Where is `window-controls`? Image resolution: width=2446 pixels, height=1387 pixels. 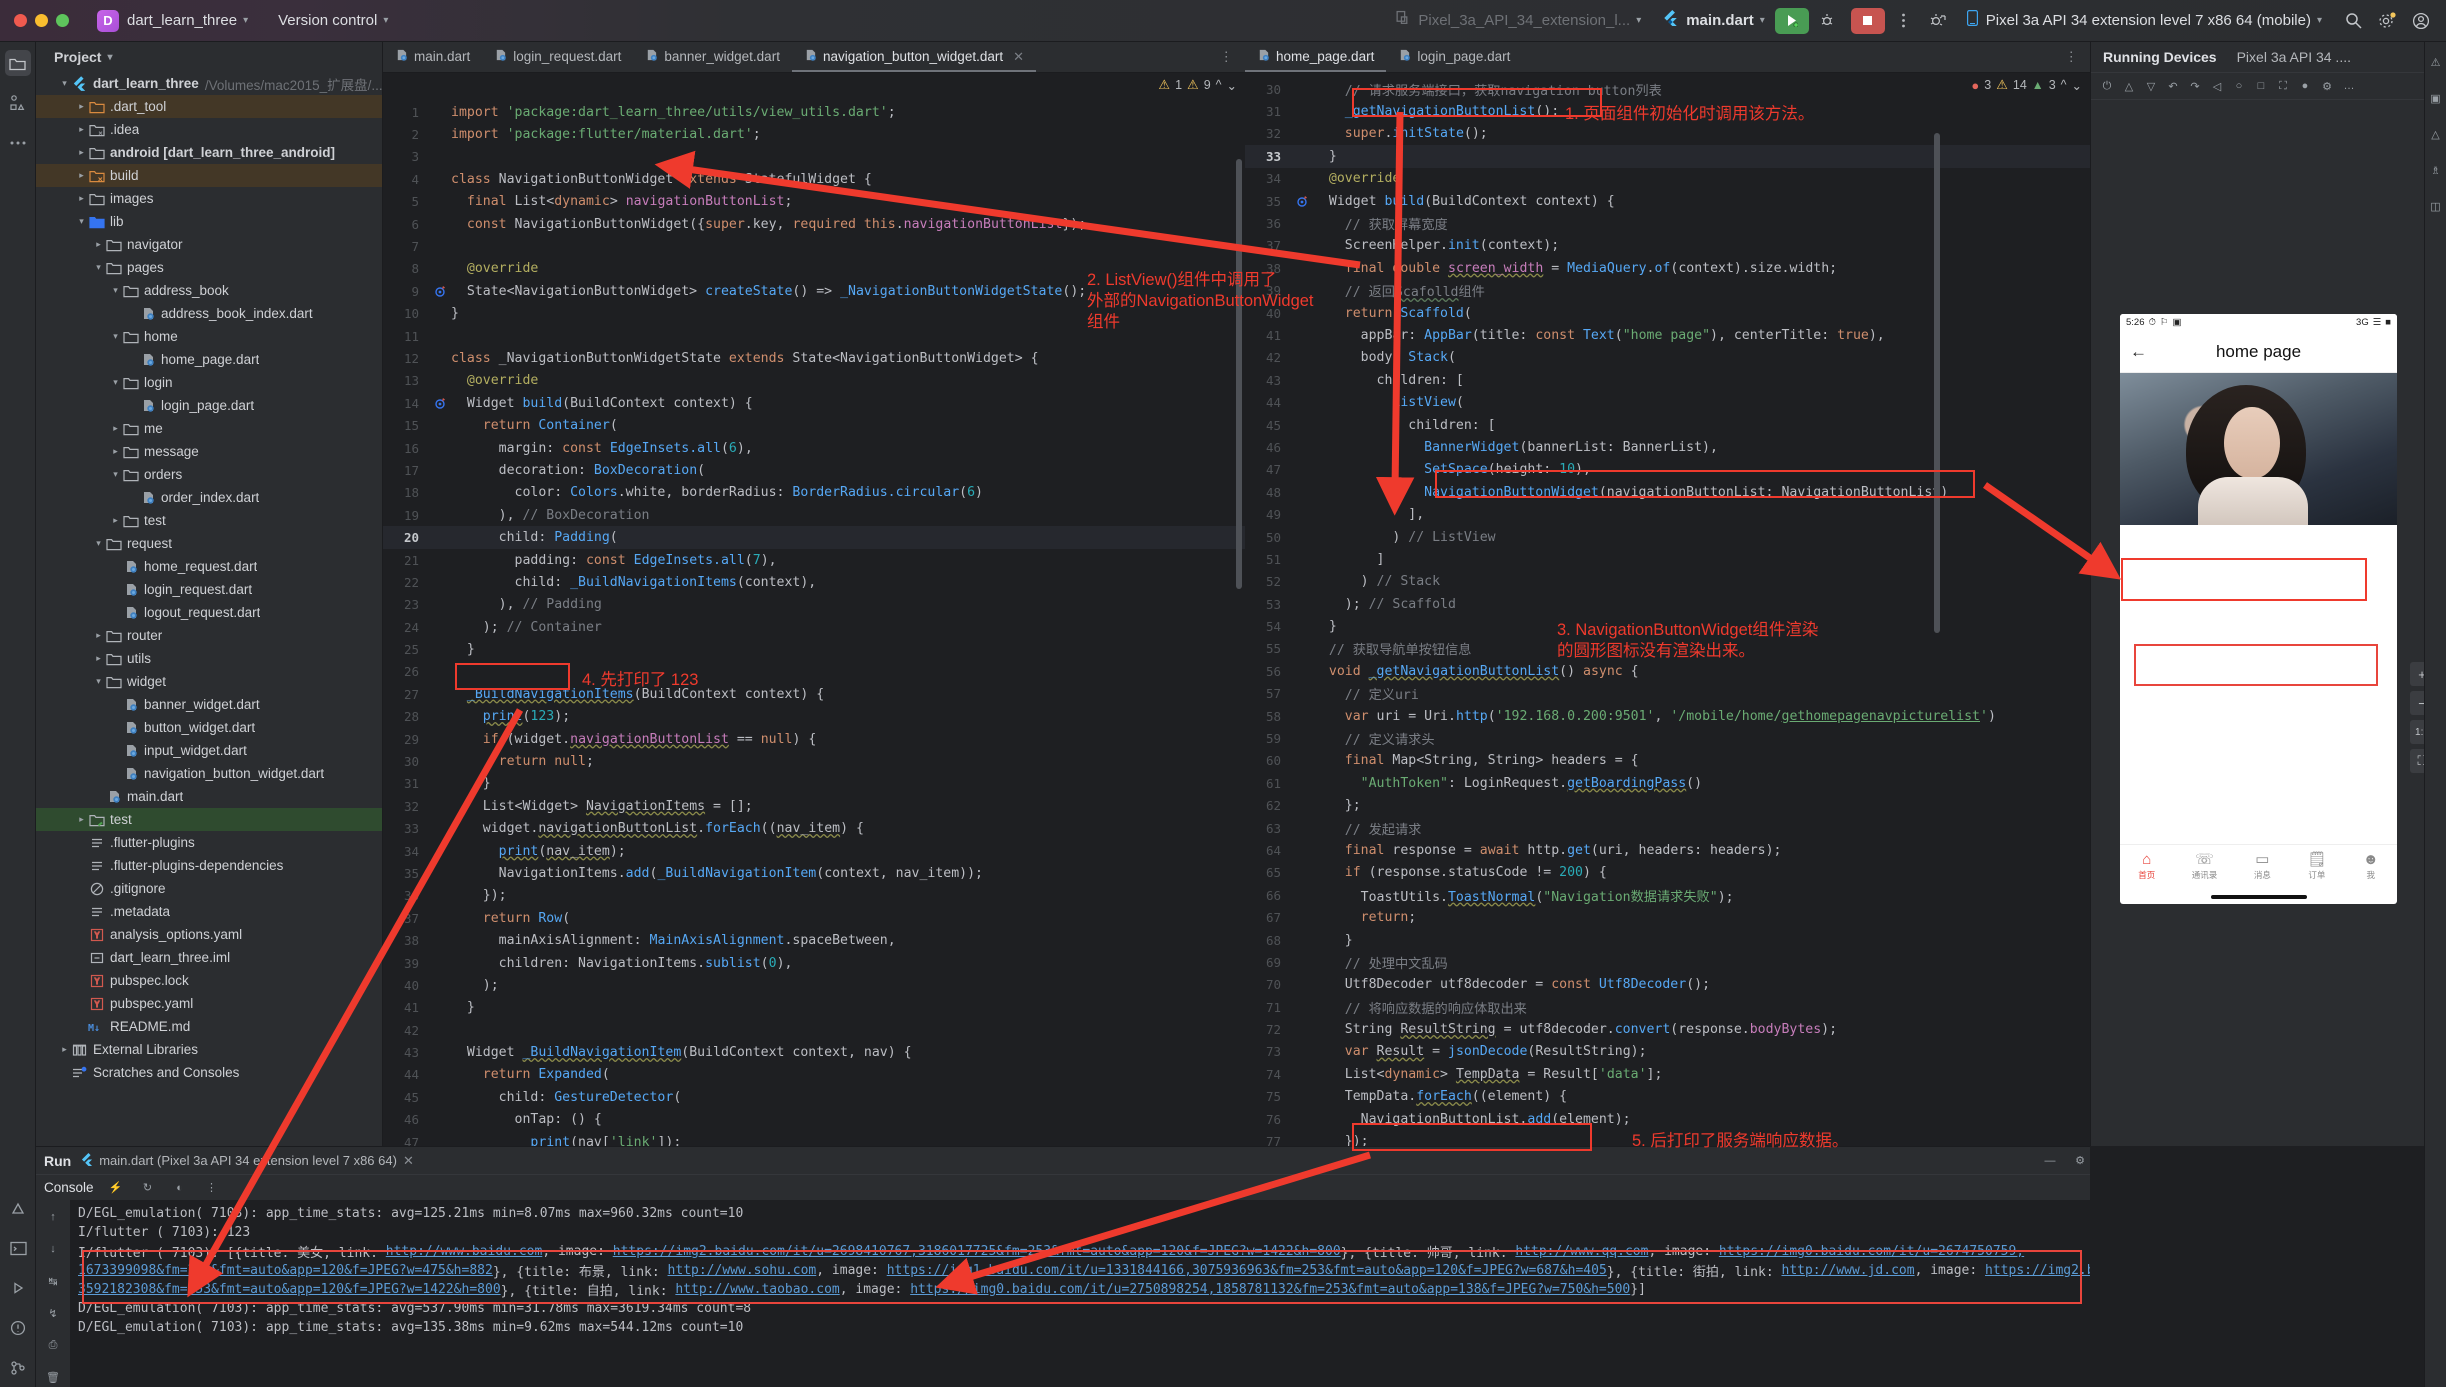
window-controls is located at coordinates (41, 20).